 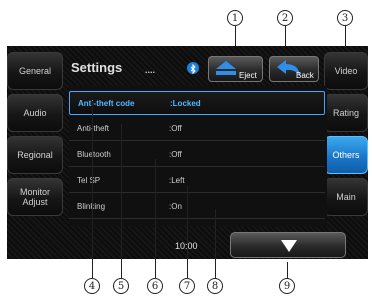 What do you see at coordinates (346, 155) in the screenshot?
I see `tab-others: Others` at bounding box center [346, 155].